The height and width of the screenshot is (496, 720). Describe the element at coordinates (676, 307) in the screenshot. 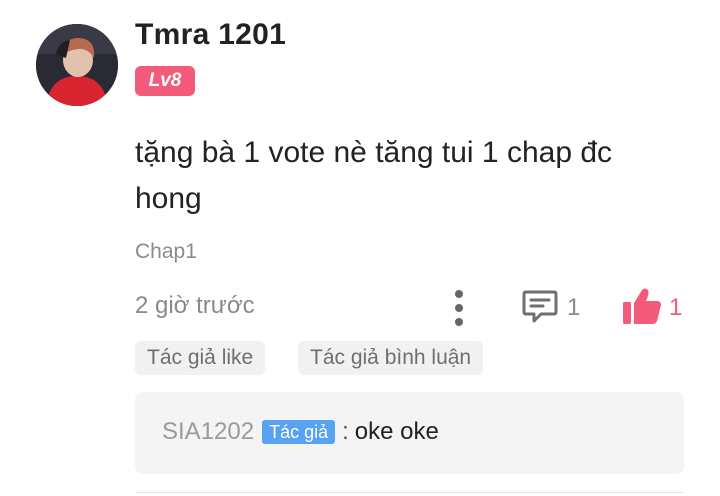

I see `like-count: 1` at that location.